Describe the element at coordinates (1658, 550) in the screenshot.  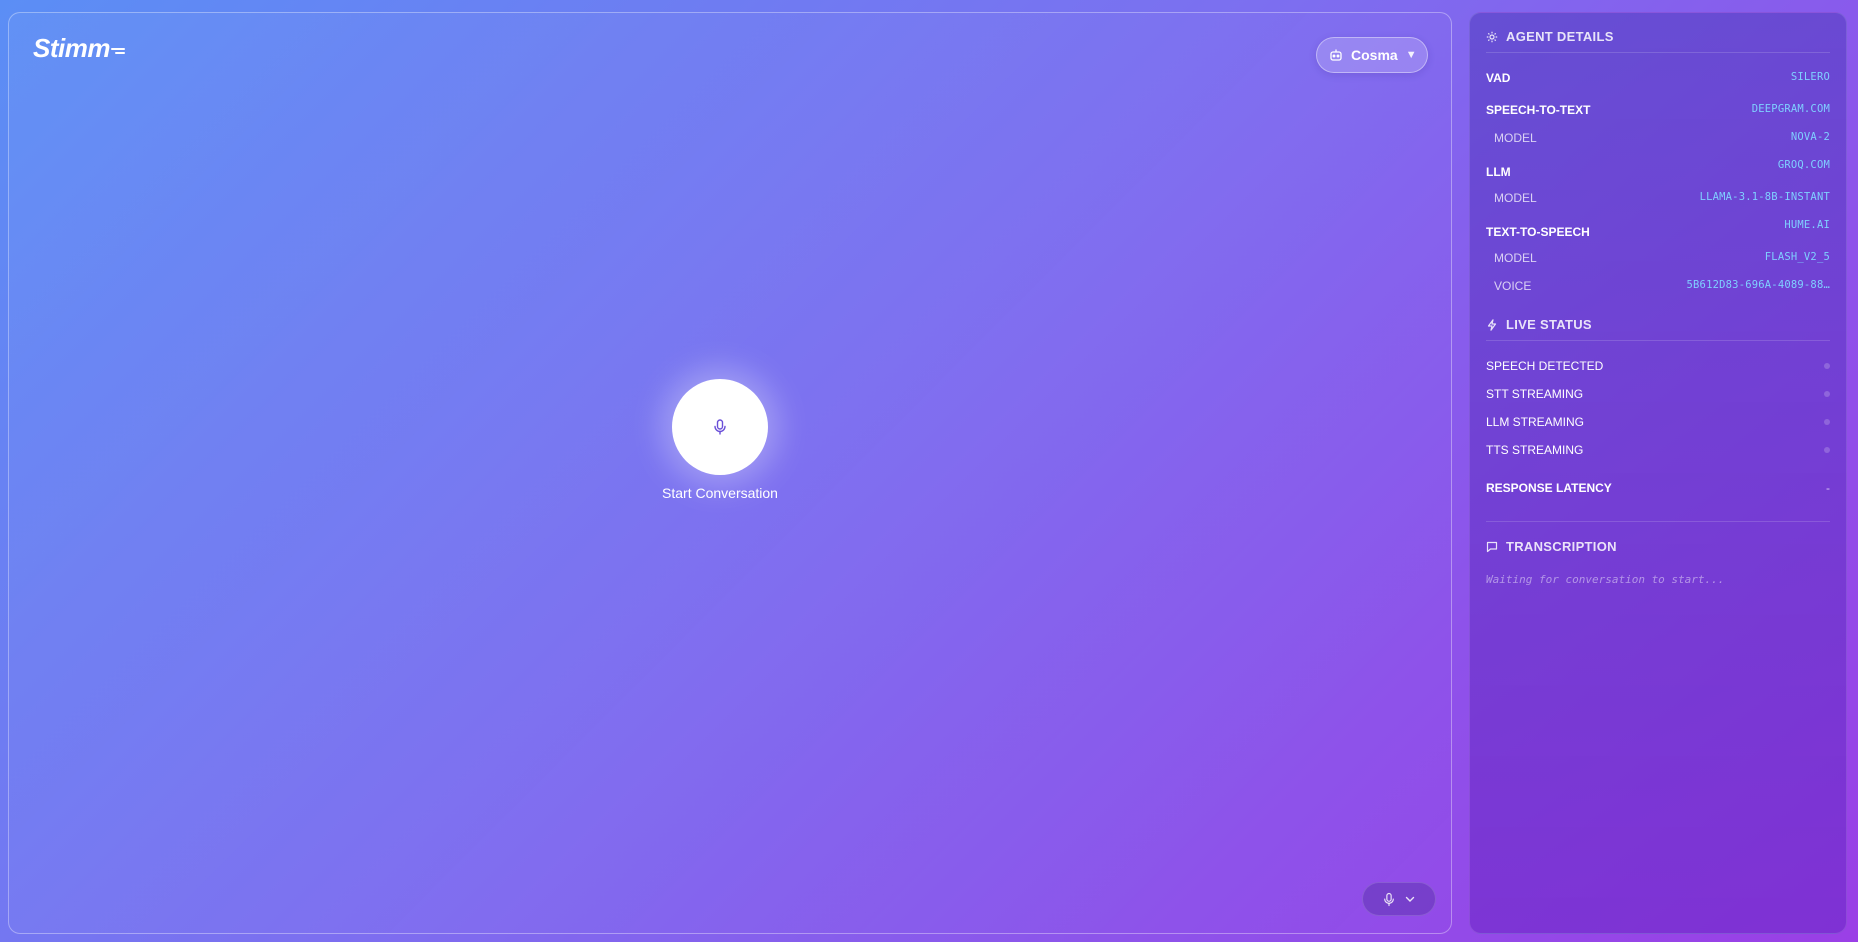
I see `transcription-header: TRANSCRIPTION` at that location.